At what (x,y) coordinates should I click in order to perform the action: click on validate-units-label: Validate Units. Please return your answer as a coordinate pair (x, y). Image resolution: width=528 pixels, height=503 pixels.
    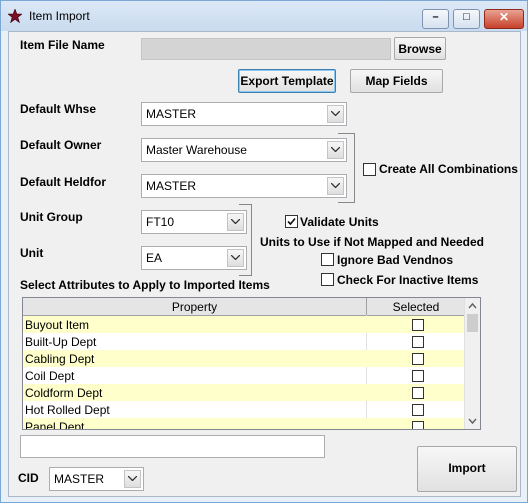
    Looking at the image, I should click on (339, 222).